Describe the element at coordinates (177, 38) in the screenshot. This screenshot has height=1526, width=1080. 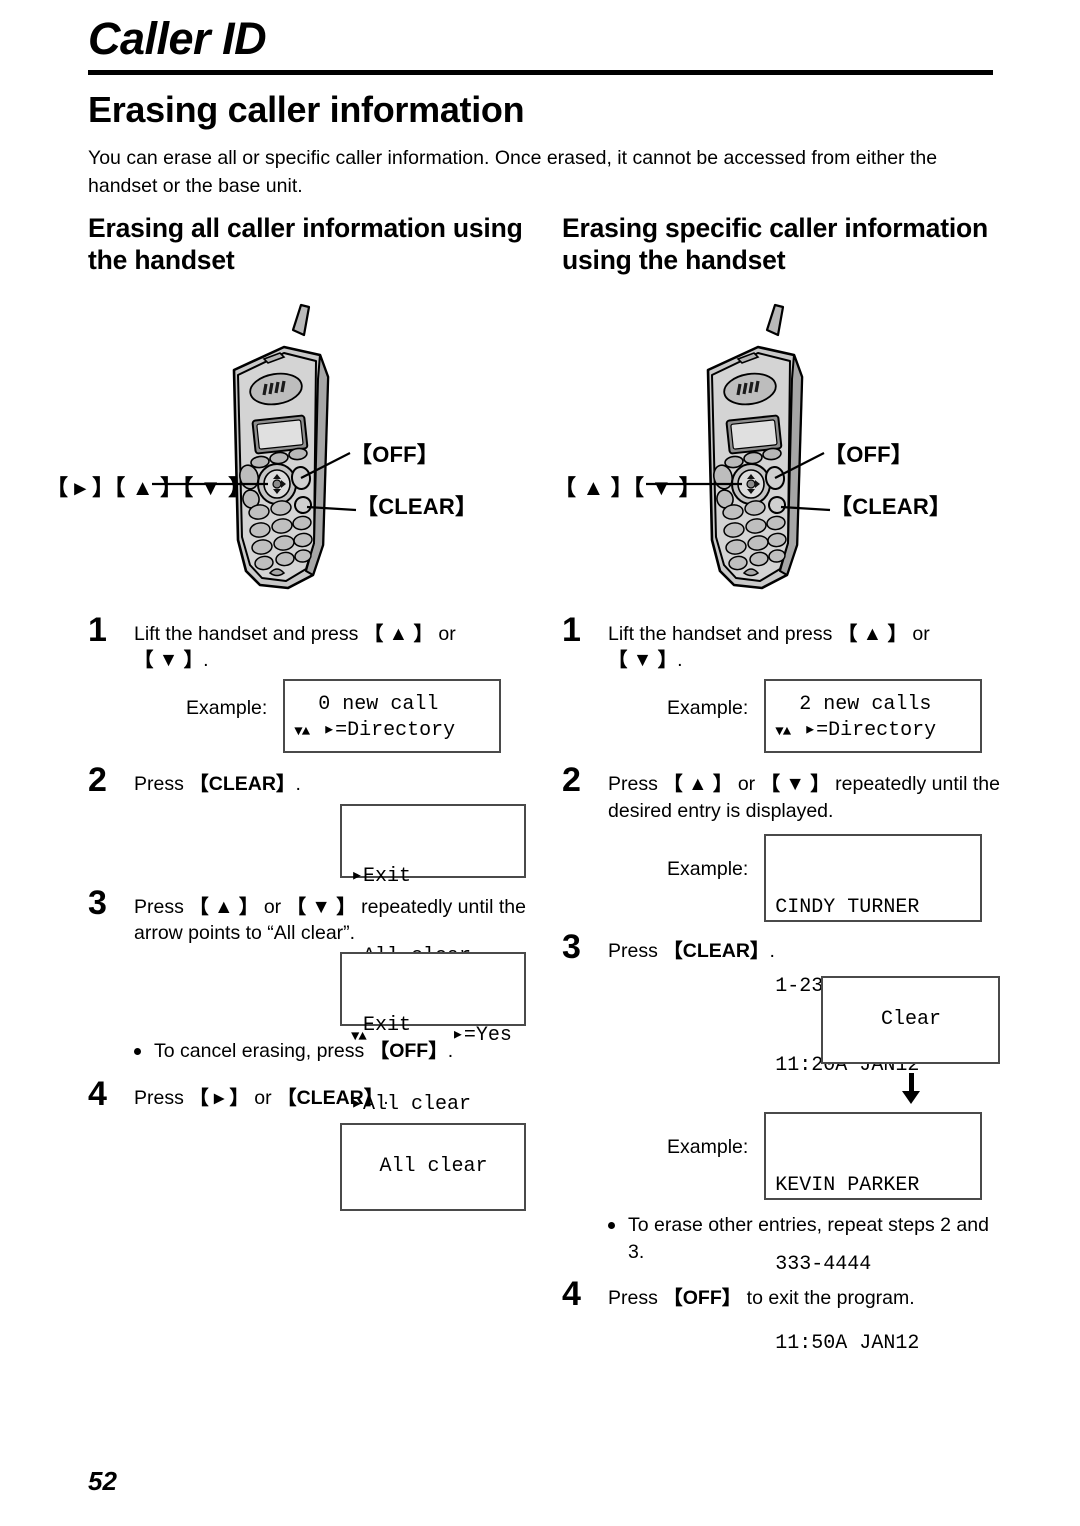
I see `chapter-title: Caller ID` at that location.